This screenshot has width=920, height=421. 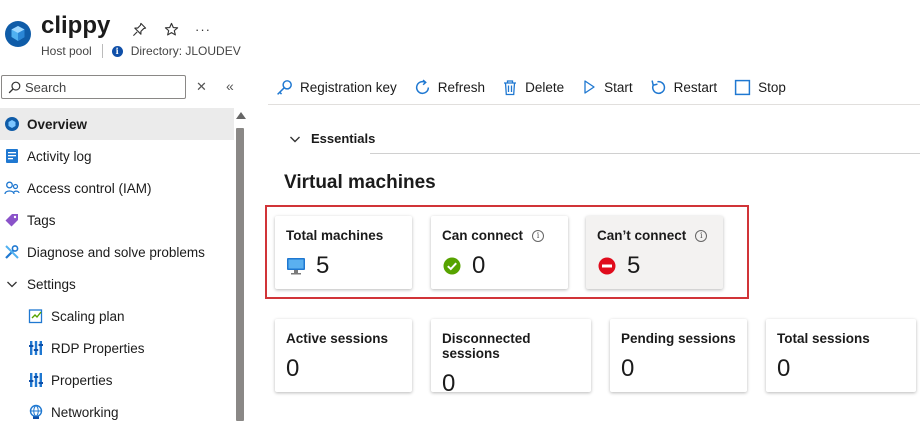 I want to click on cant-connect-value: 5, so click(x=634, y=265).